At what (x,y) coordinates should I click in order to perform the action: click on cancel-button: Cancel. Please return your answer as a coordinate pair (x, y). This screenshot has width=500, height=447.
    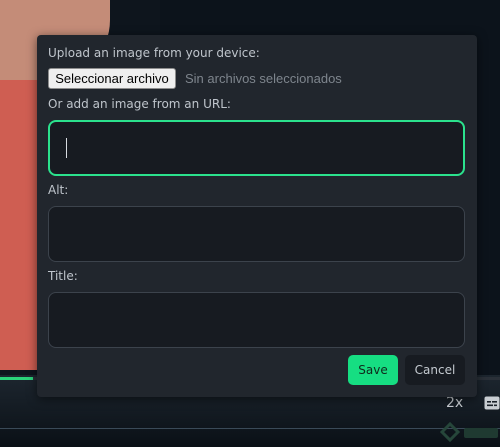
    Looking at the image, I should click on (435, 370).